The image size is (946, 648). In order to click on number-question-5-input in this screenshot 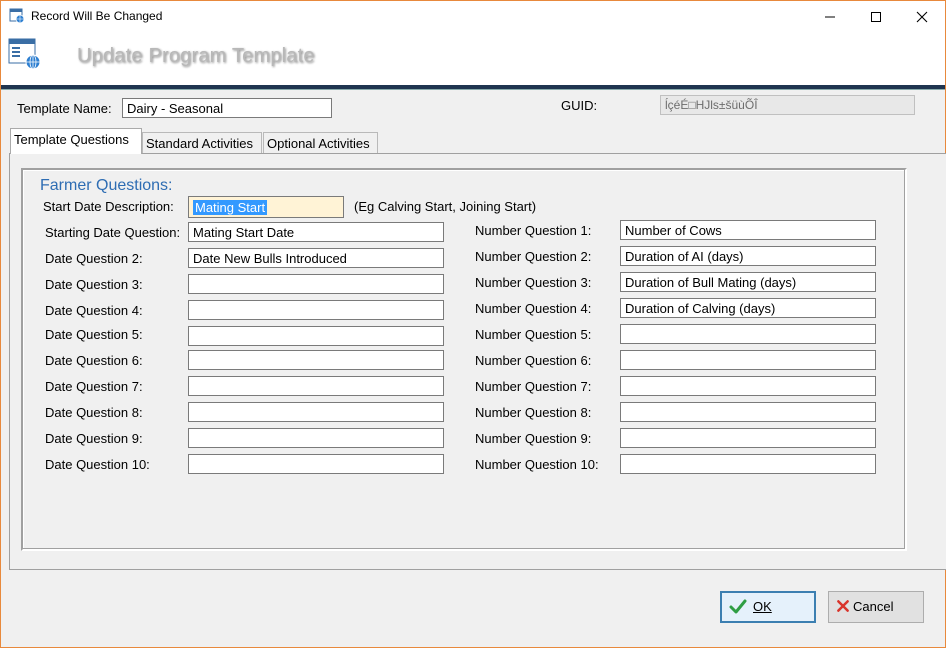, I will do `click(748, 334)`.